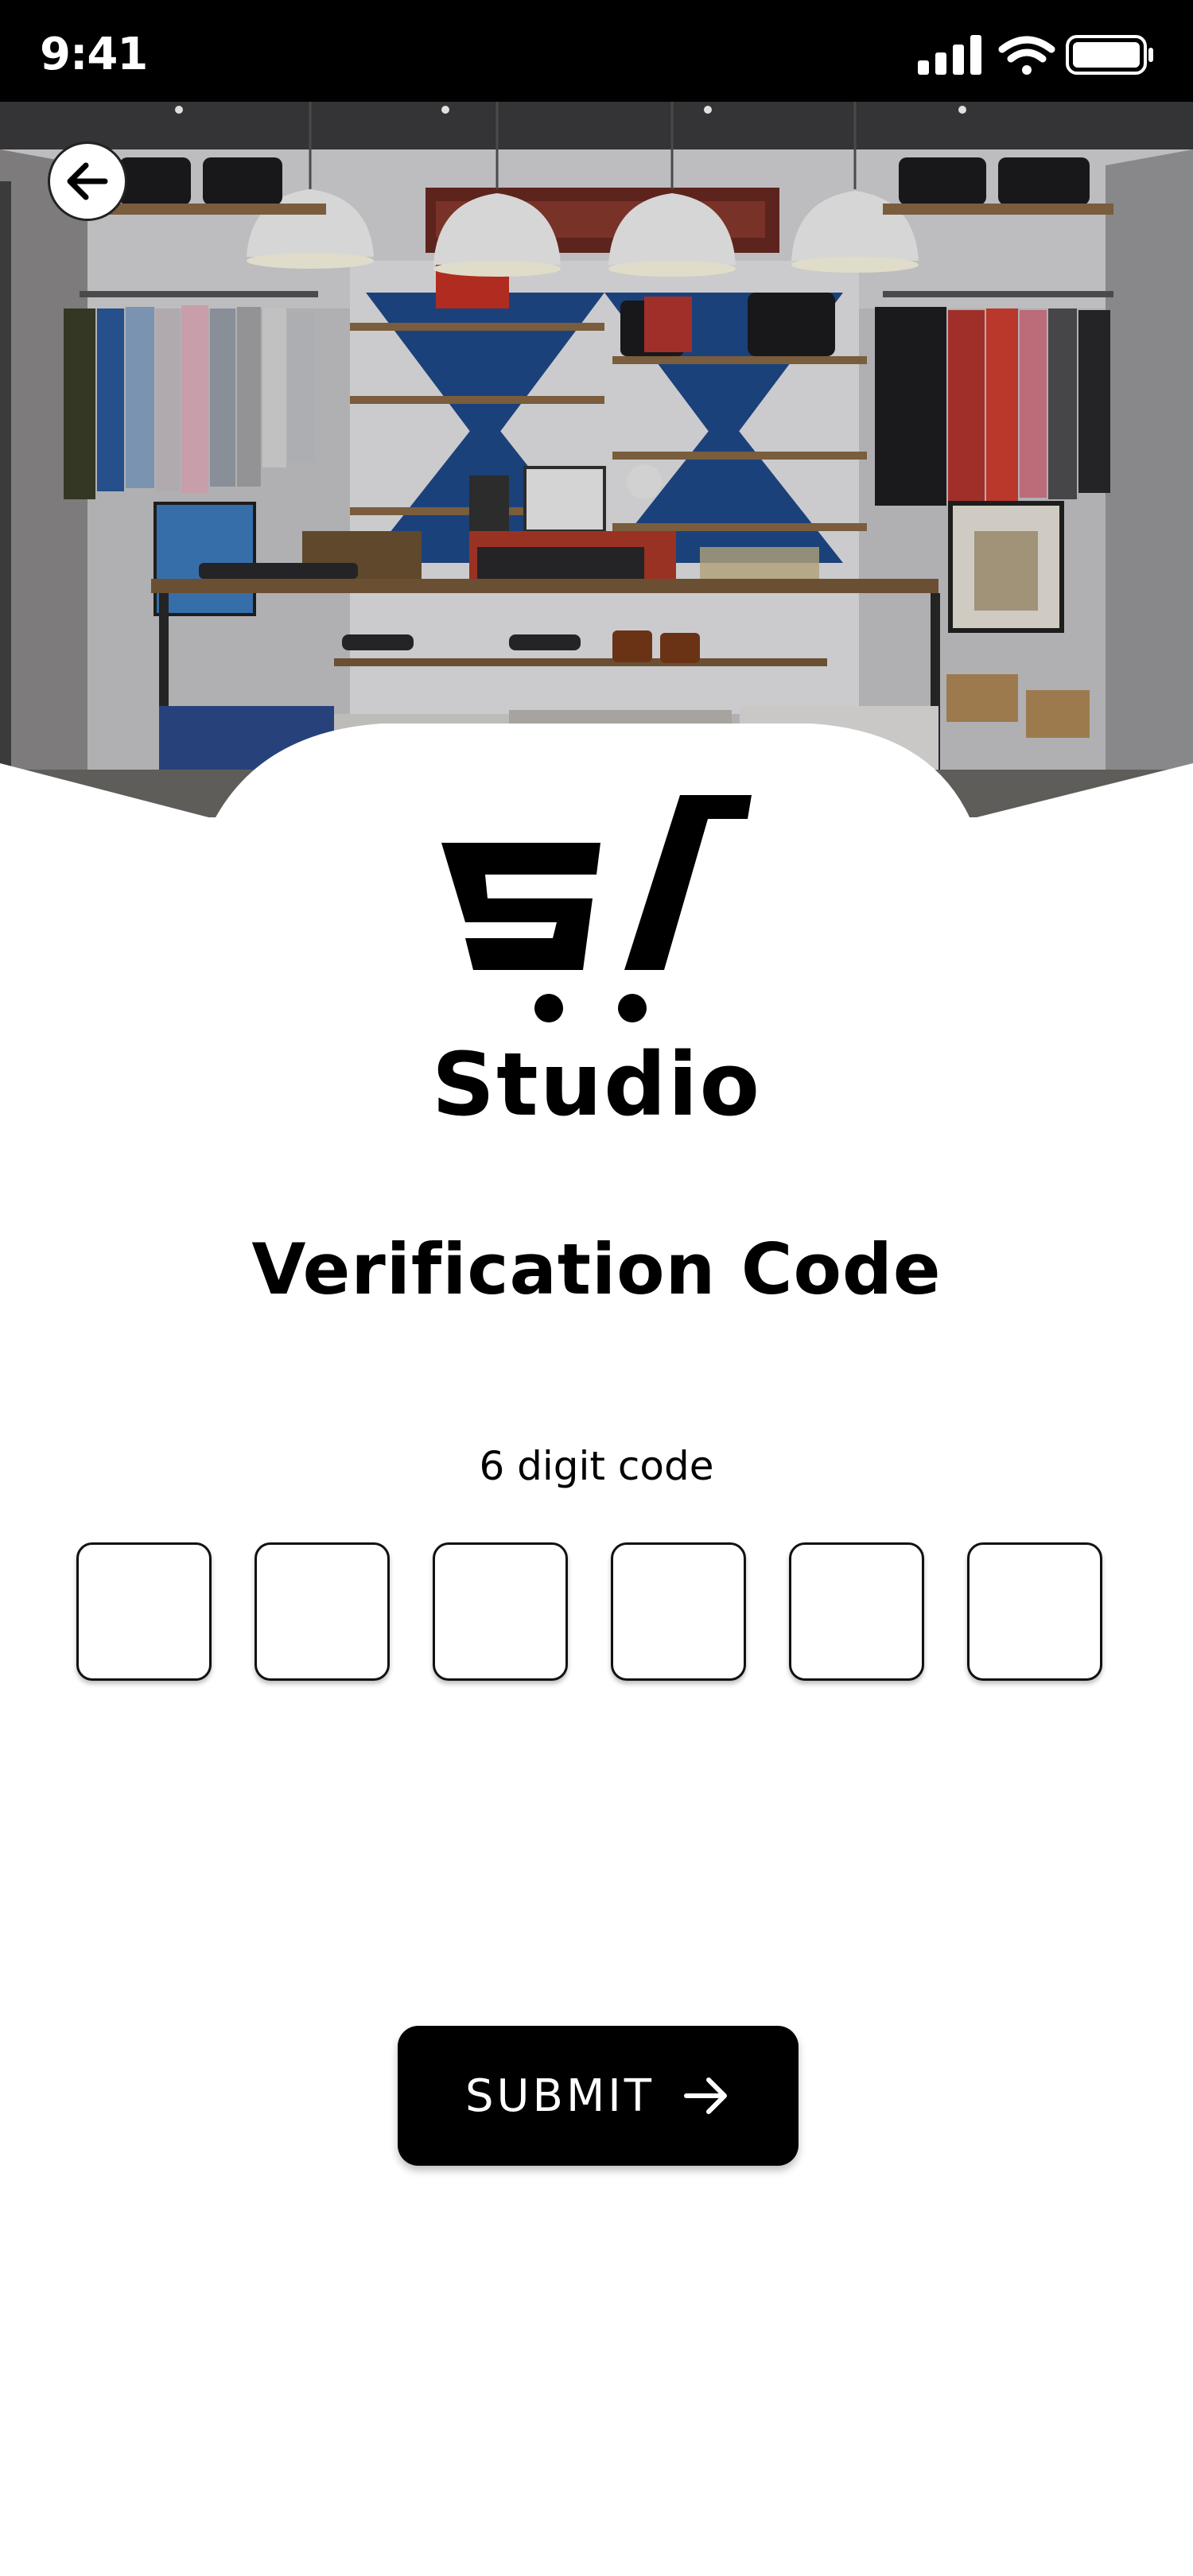 The height and width of the screenshot is (2576, 1193). I want to click on status-bar: 9:41, so click(596, 51).